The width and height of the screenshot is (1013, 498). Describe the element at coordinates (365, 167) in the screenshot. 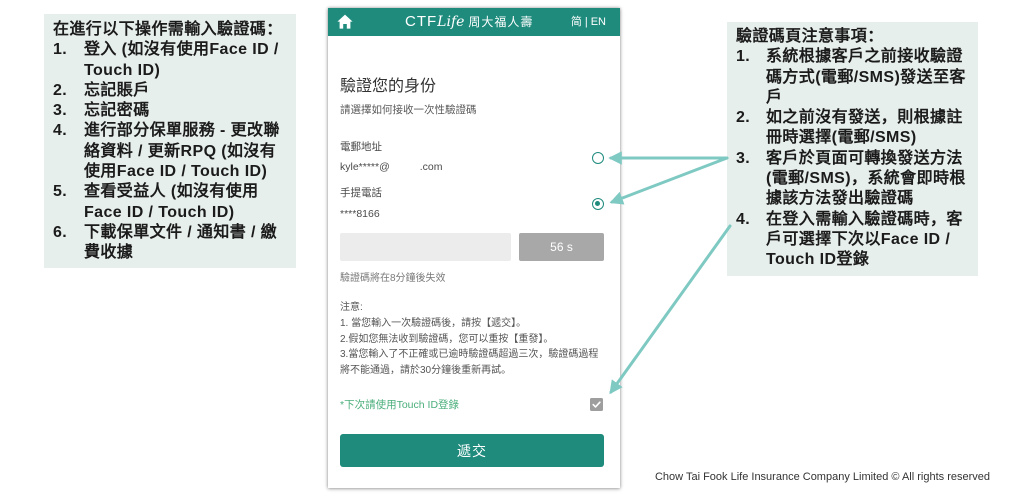

I see `email-prefix: kyle*****@` at that location.